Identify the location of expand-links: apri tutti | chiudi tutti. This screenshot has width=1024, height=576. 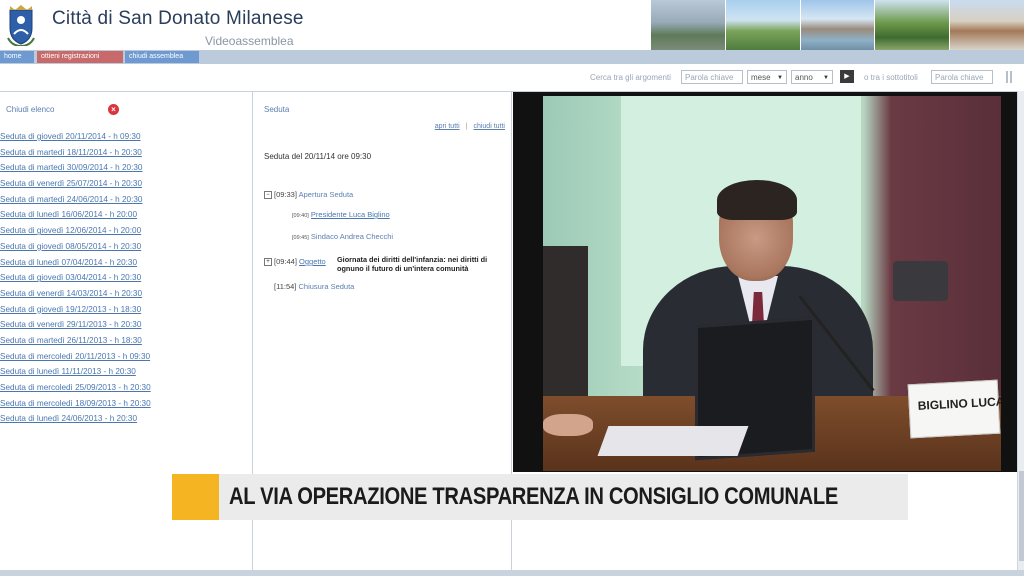
(470, 126).